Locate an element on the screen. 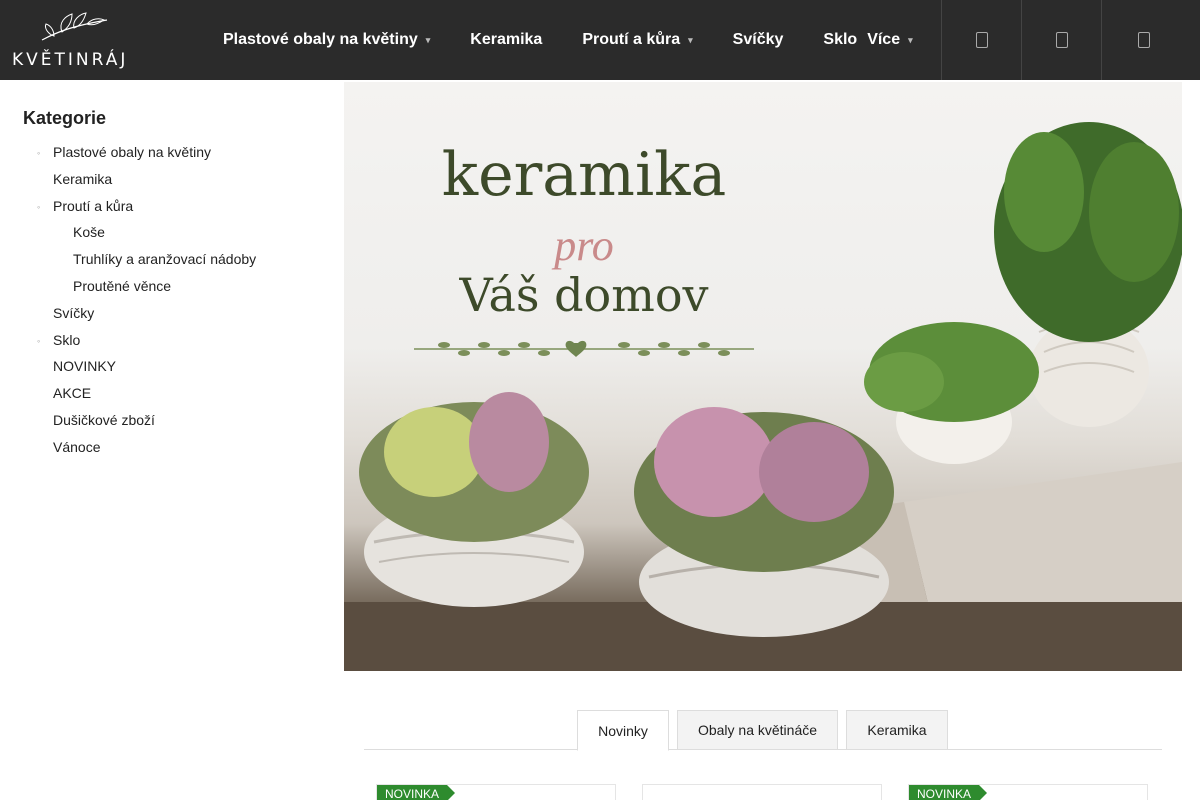  nav-item-label: Plastové obaly na květiny is located at coordinates (320, 39).